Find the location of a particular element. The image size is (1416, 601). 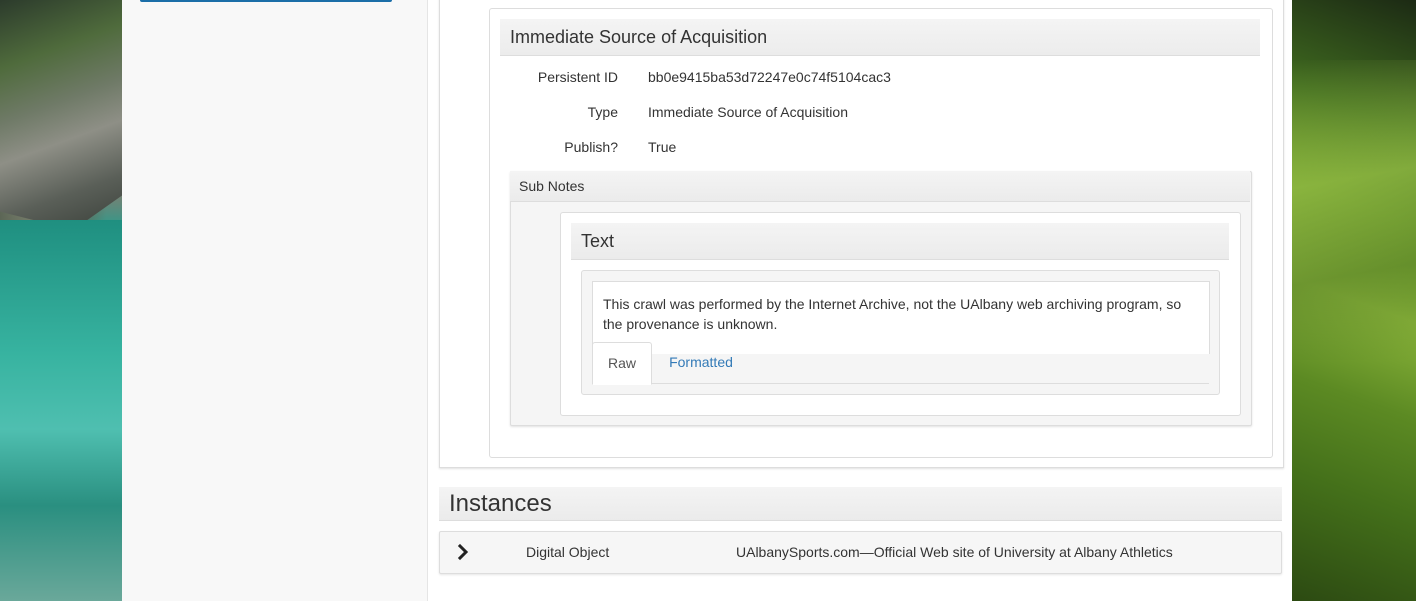

instance-type: Digital Object is located at coordinates (568, 552).